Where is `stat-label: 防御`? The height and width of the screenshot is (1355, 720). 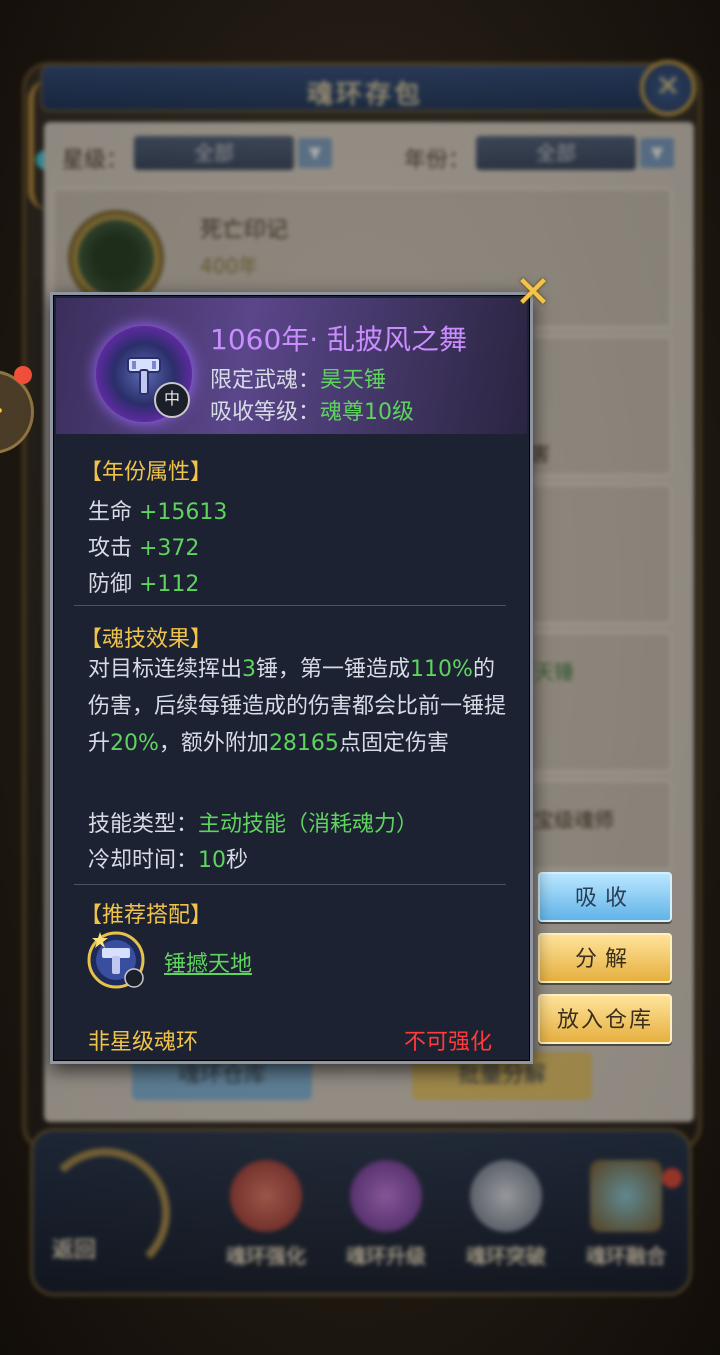 stat-label: 防御 is located at coordinates (113, 584).